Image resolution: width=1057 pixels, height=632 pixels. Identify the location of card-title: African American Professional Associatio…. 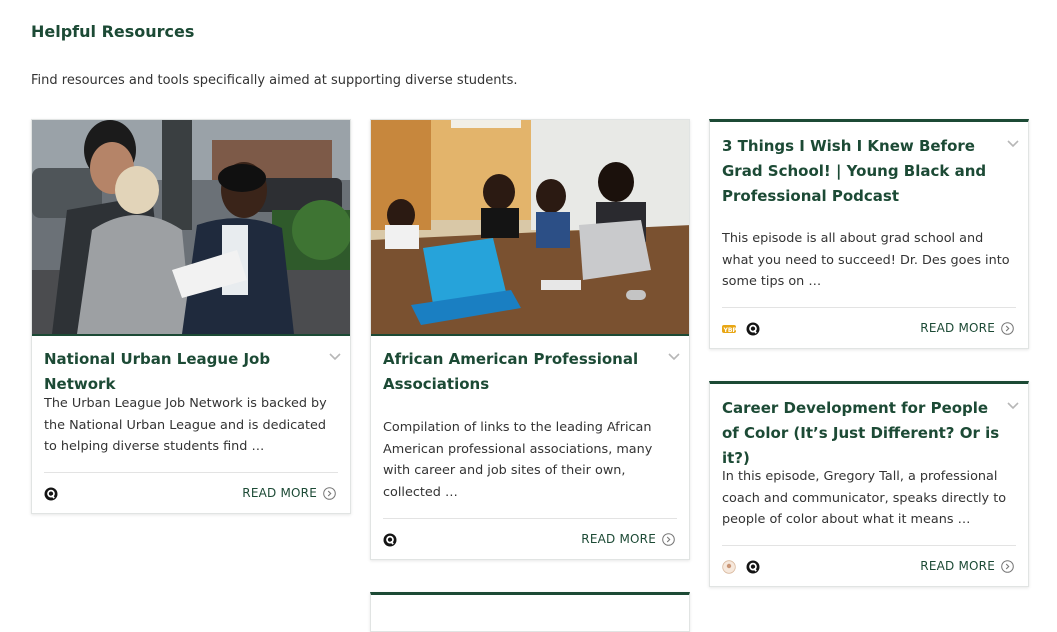
(518, 372).